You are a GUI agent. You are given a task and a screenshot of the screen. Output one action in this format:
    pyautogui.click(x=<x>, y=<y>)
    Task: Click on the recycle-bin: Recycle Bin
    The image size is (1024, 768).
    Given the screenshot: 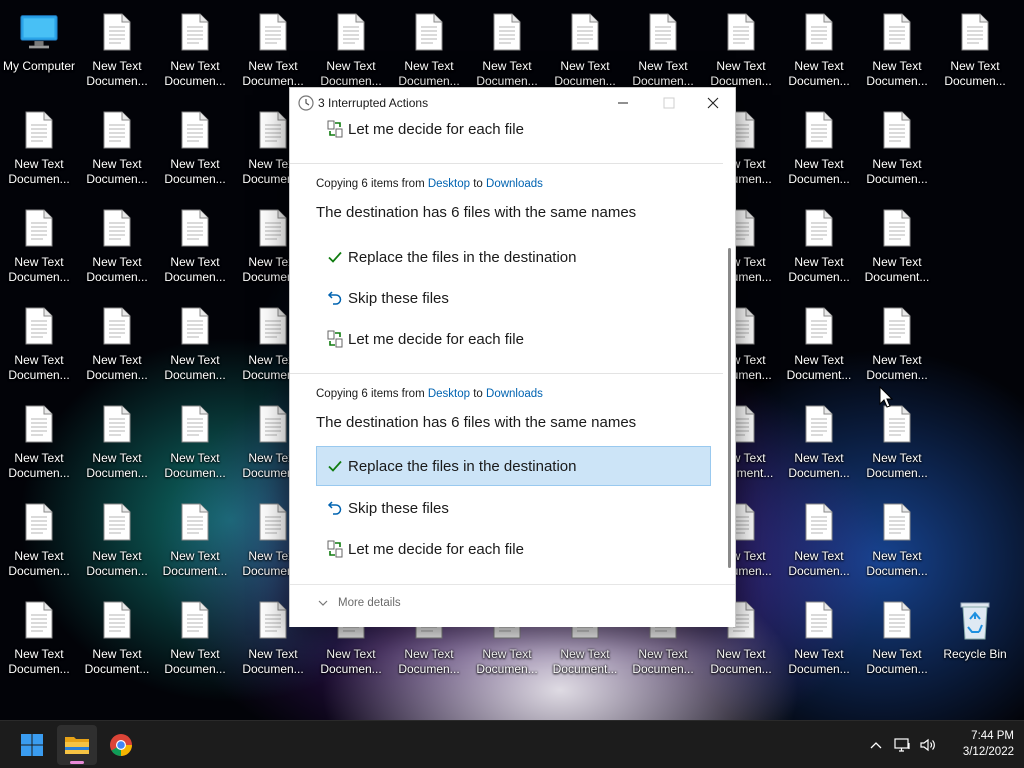 What is the action you would take?
    pyautogui.click(x=975, y=634)
    